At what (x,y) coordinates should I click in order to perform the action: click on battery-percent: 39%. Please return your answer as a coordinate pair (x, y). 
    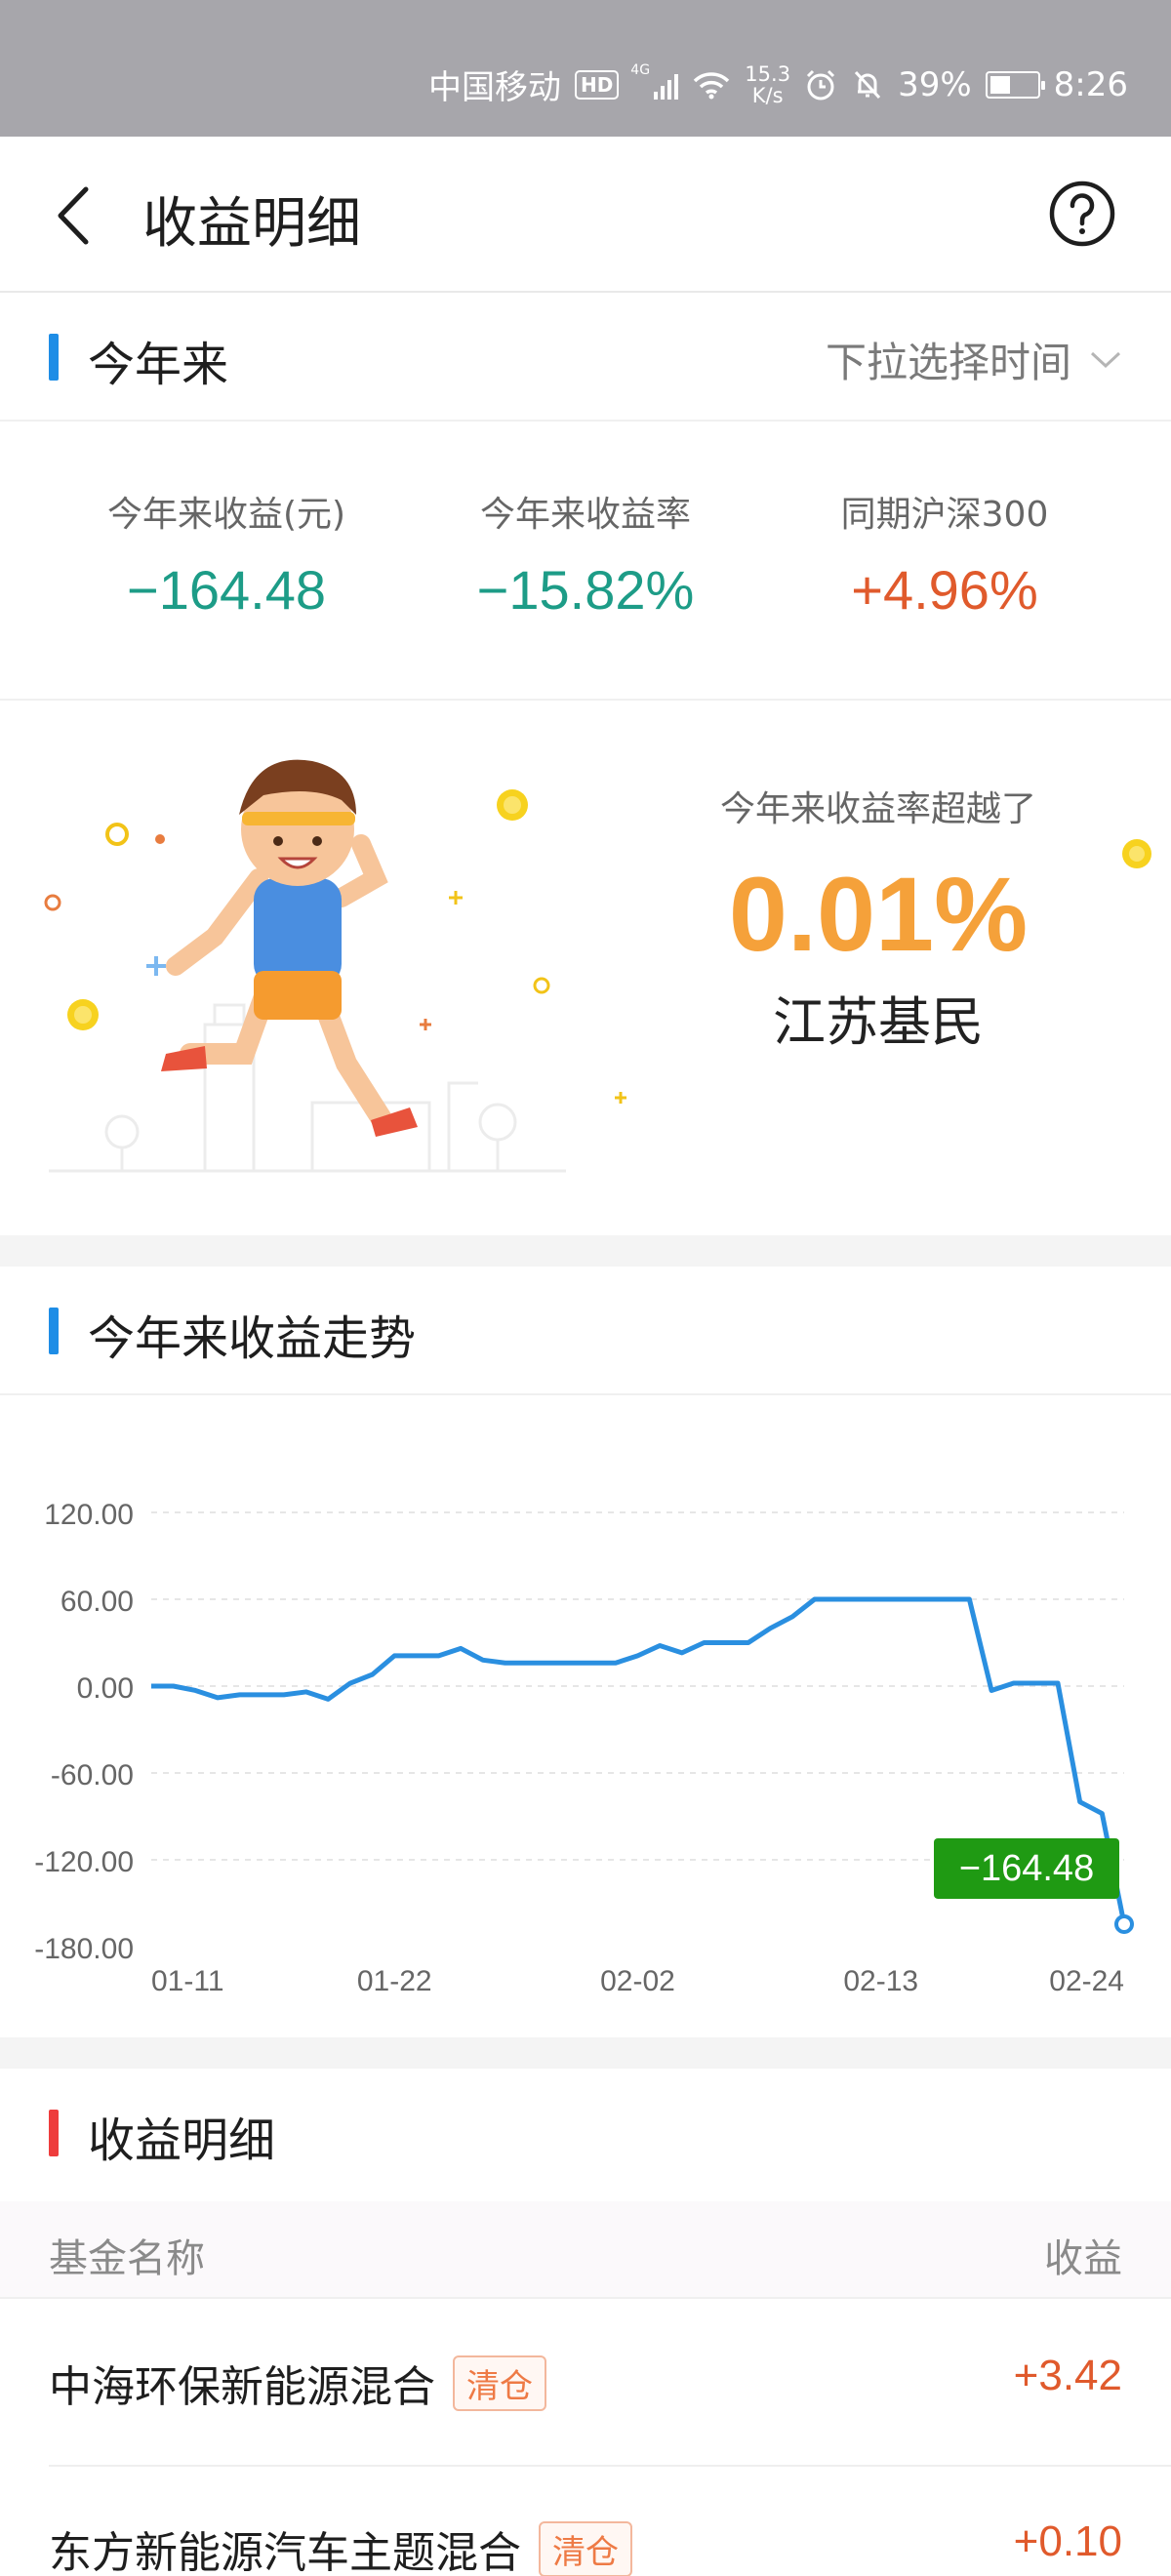
    Looking at the image, I should click on (935, 84).